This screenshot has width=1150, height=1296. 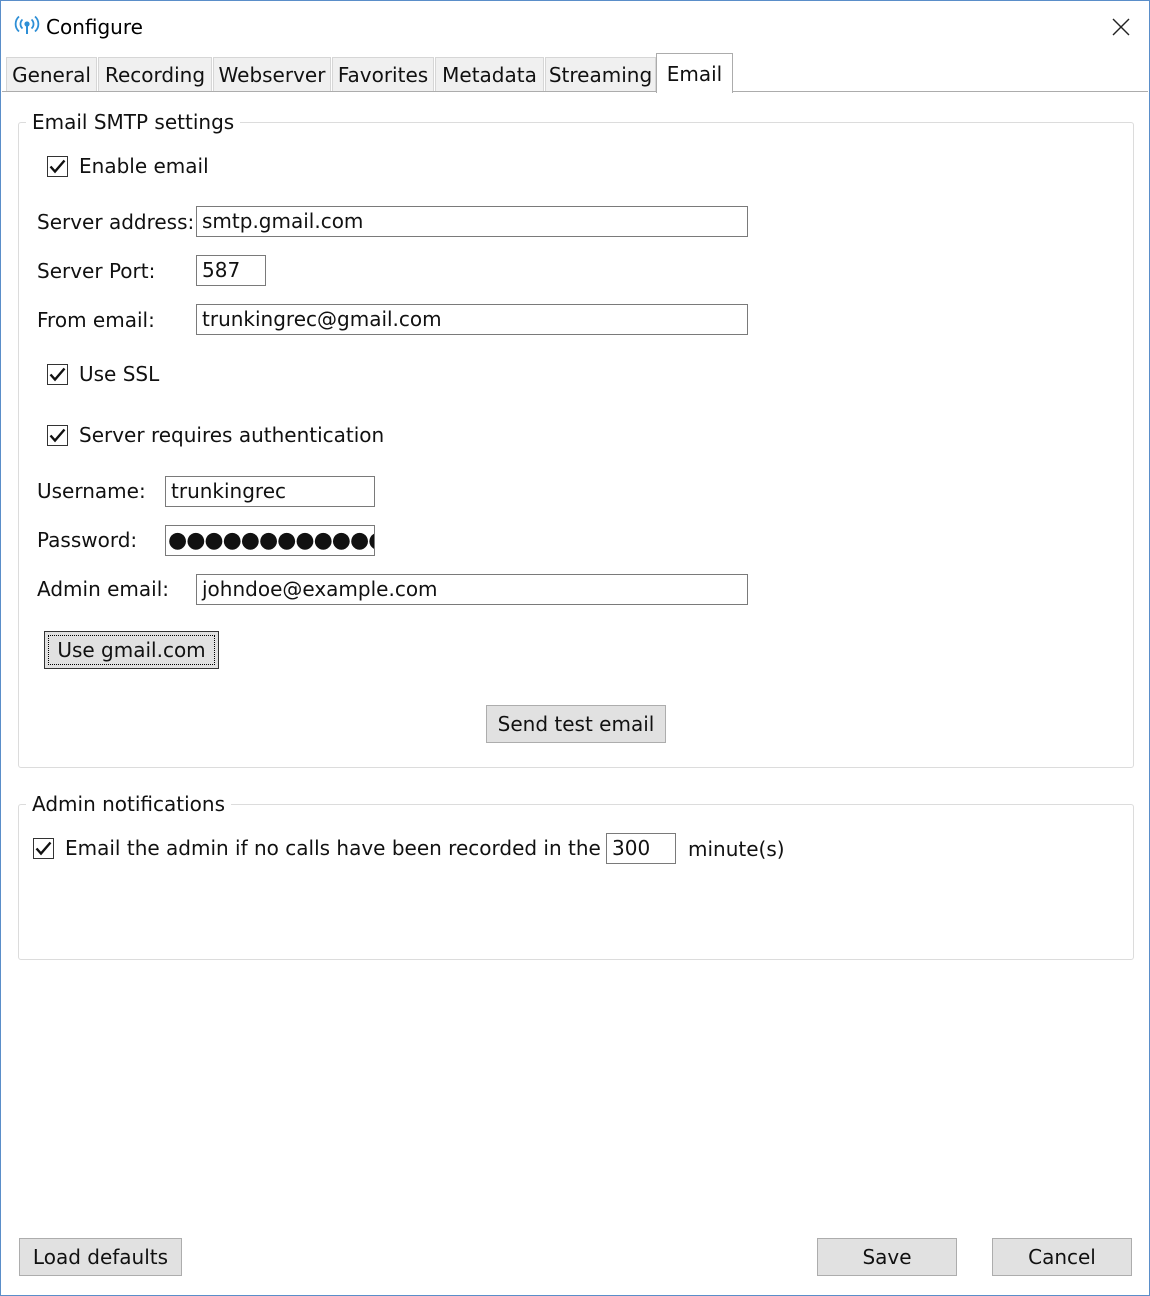 I want to click on tab-email: Email, so click(x=694, y=73).